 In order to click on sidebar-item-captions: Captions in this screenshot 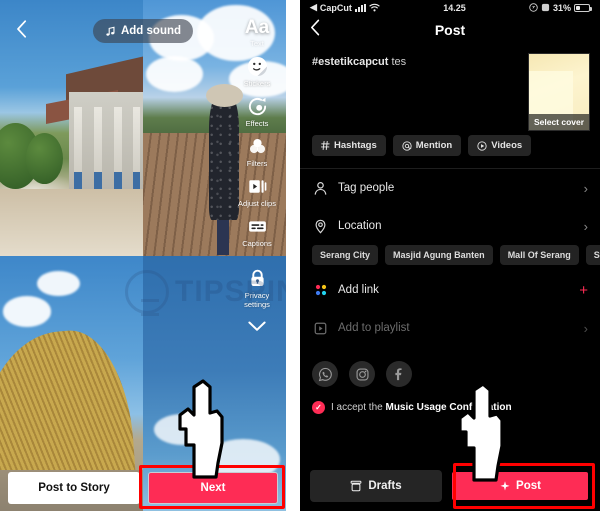, I will do `click(257, 231)`.